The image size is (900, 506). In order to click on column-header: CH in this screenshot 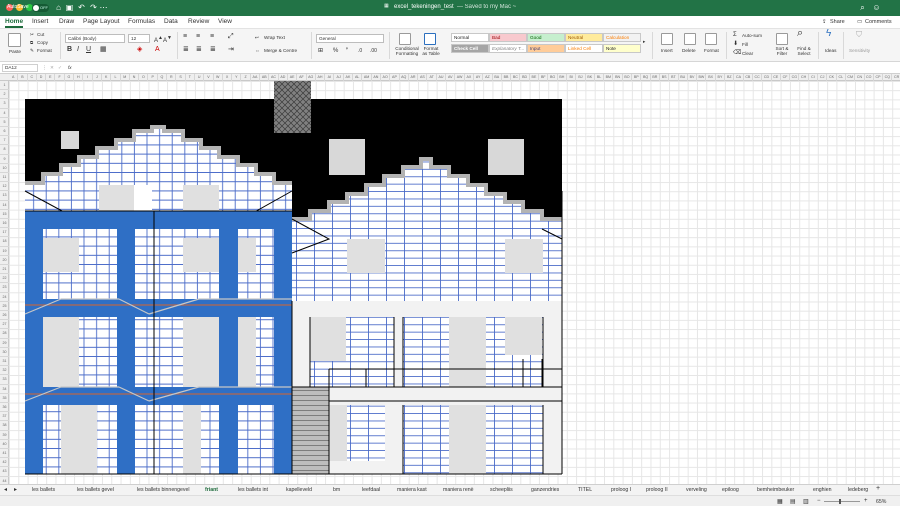, I will do `click(804, 77)`.